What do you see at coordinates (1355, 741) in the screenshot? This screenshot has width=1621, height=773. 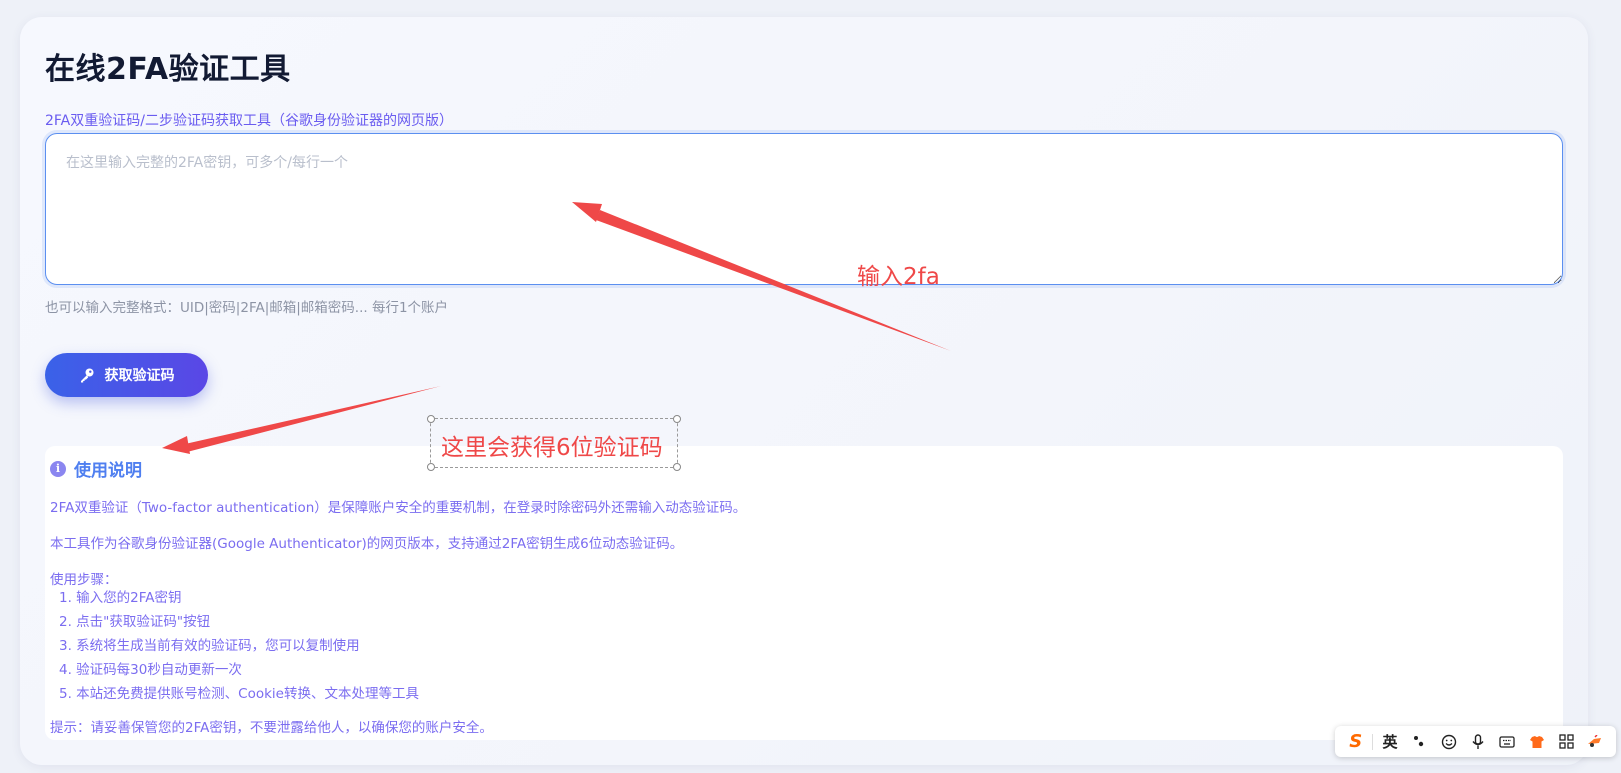 I see `ime-logo-icon: S` at bounding box center [1355, 741].